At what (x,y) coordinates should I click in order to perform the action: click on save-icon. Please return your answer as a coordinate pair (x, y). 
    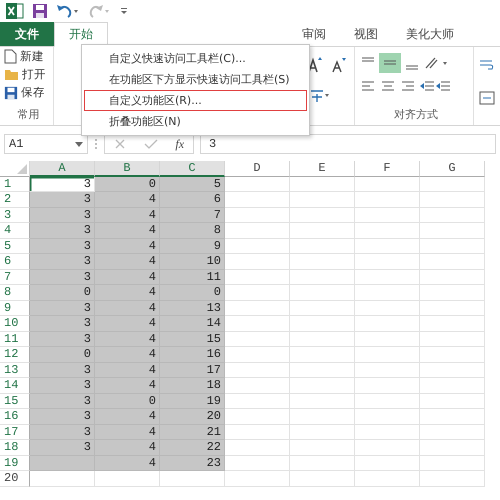
    Looking at the image, I should click on (40, 11).